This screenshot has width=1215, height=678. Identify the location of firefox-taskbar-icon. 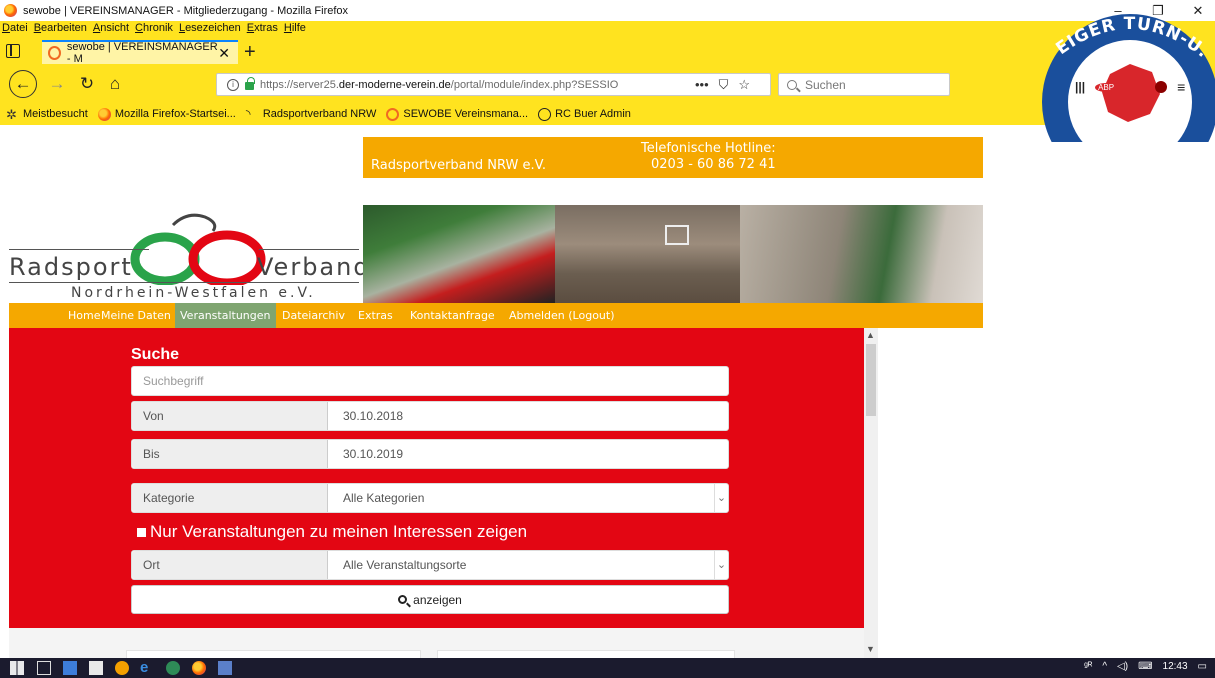
(199, 668).